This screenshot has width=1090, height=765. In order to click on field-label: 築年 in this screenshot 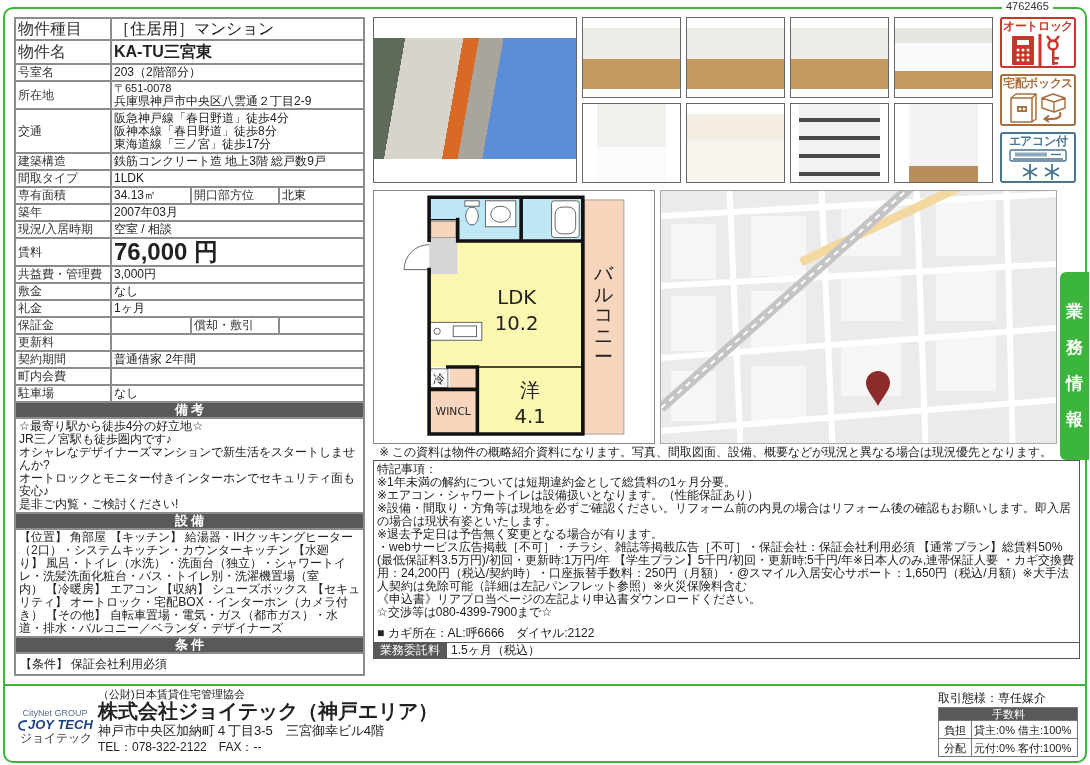, I will do `click(63, 212)`.